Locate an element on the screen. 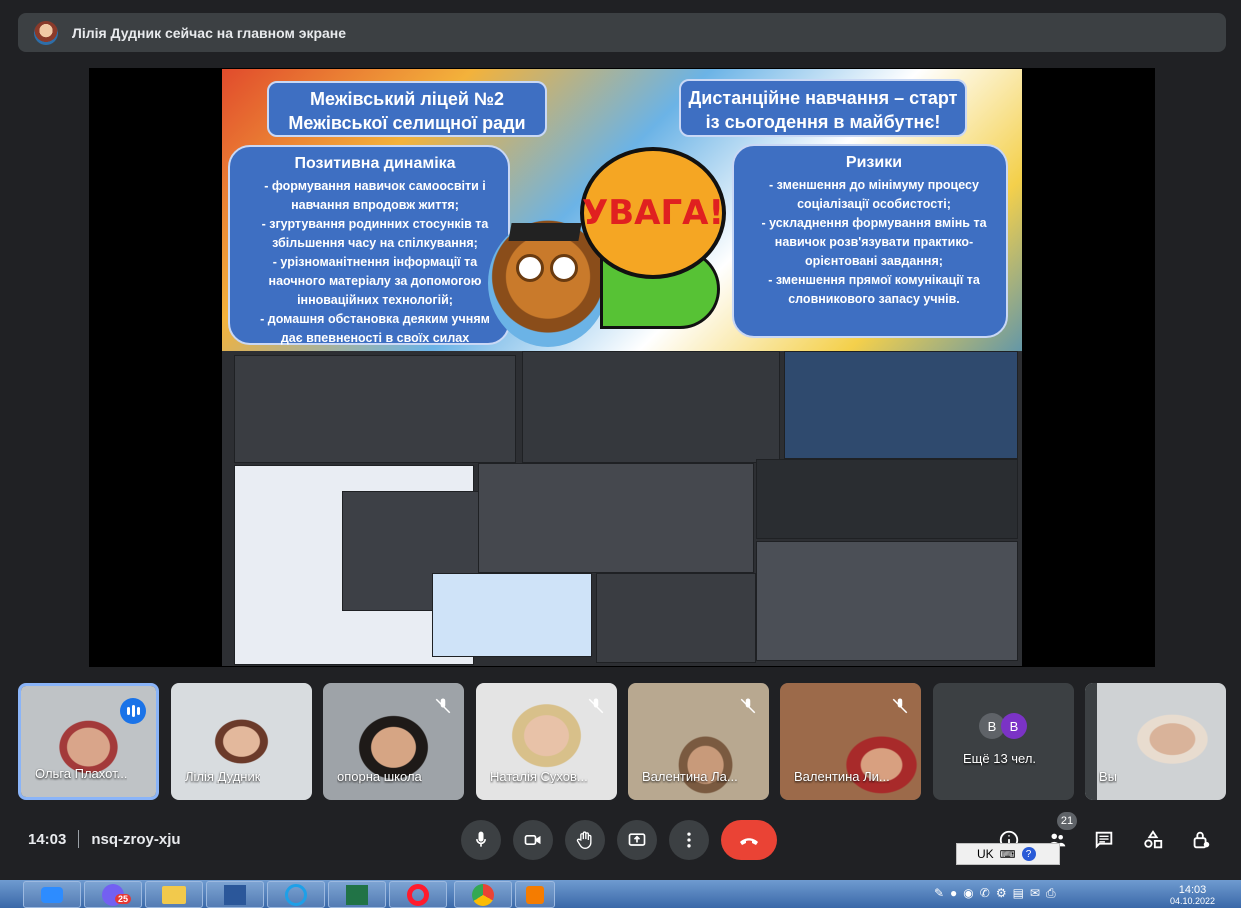 The image size is (1241, 908). people-count-badge: 21 is located at coordinates (1067, 821).